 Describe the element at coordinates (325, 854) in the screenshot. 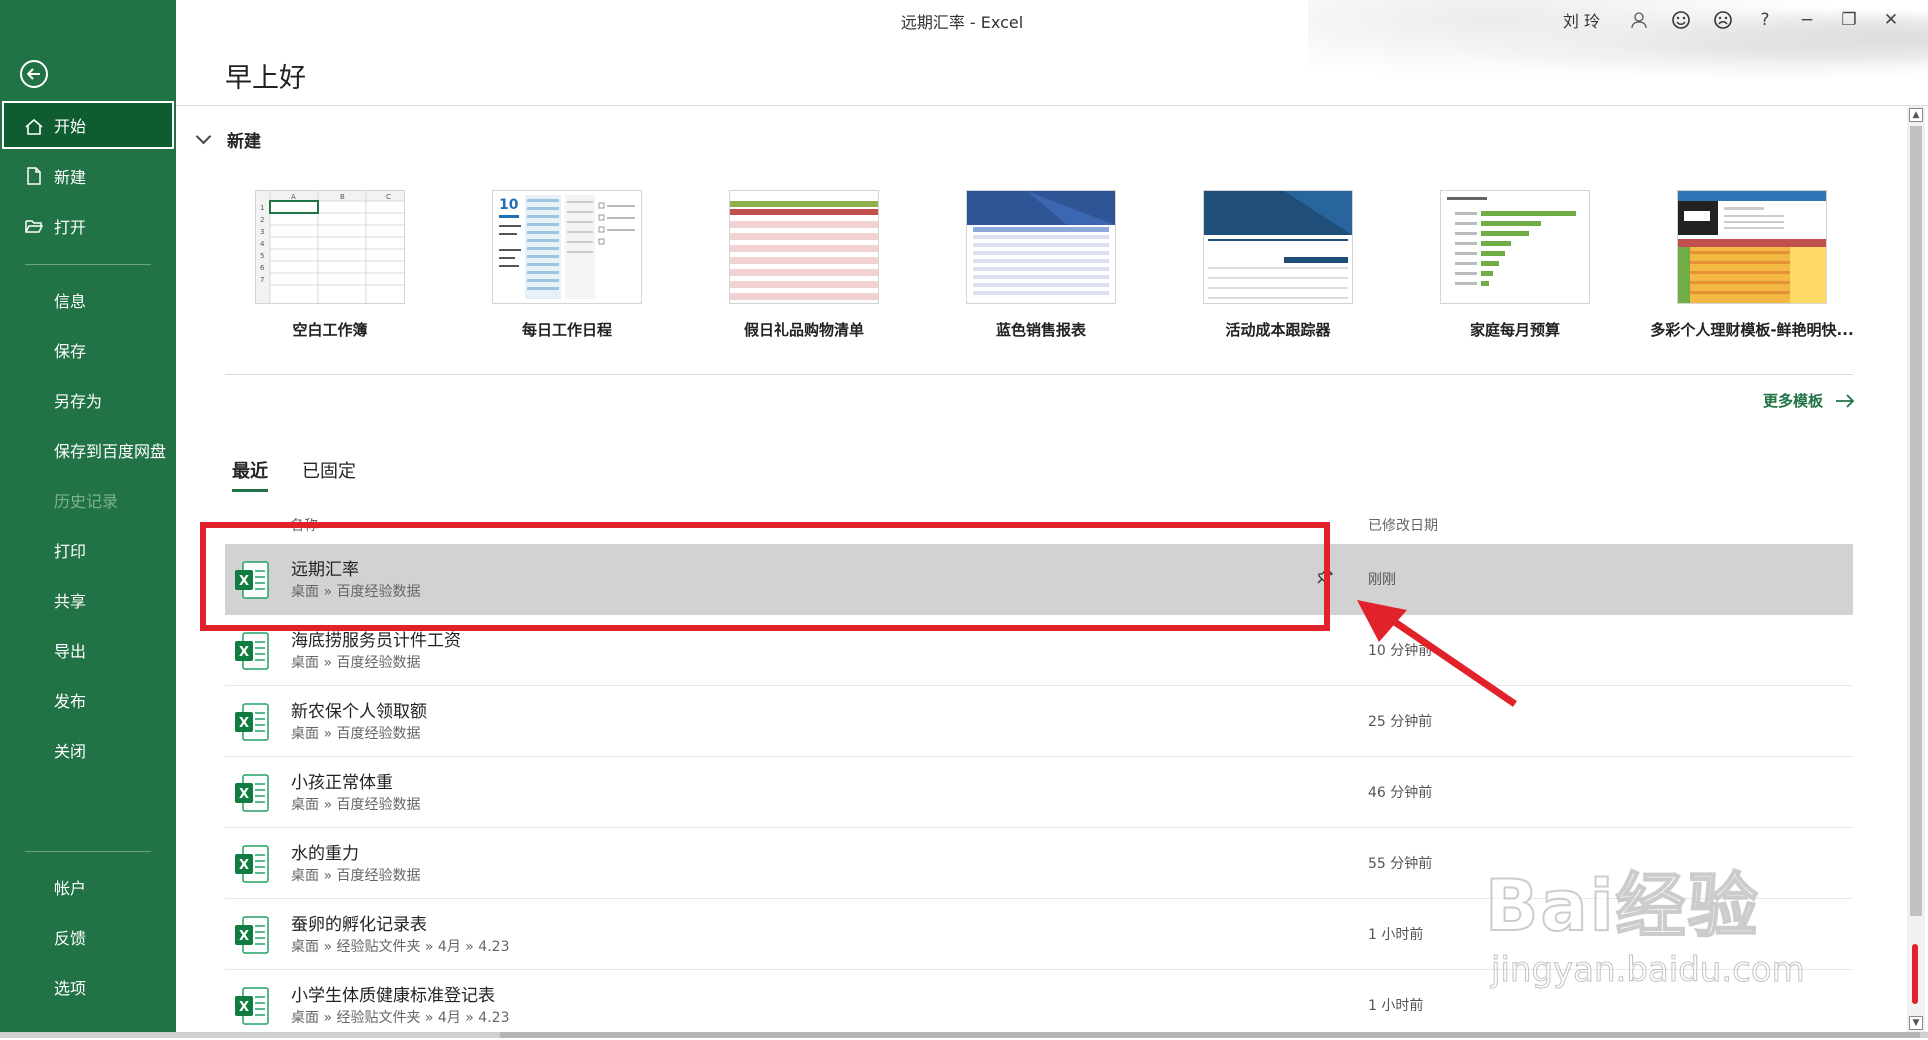

I see `file-name: 水的重力` at that location.